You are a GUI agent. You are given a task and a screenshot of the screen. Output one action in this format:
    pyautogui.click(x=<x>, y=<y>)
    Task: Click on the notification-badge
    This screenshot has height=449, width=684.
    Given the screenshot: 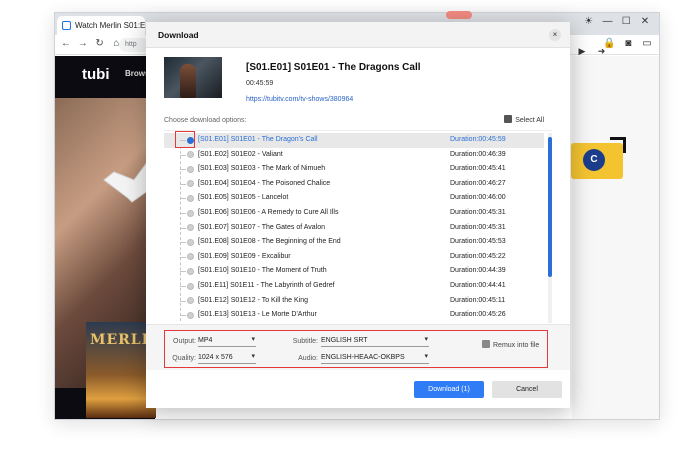 What is the action you would take?
    pyautogui.click(x=459, y=15)
    